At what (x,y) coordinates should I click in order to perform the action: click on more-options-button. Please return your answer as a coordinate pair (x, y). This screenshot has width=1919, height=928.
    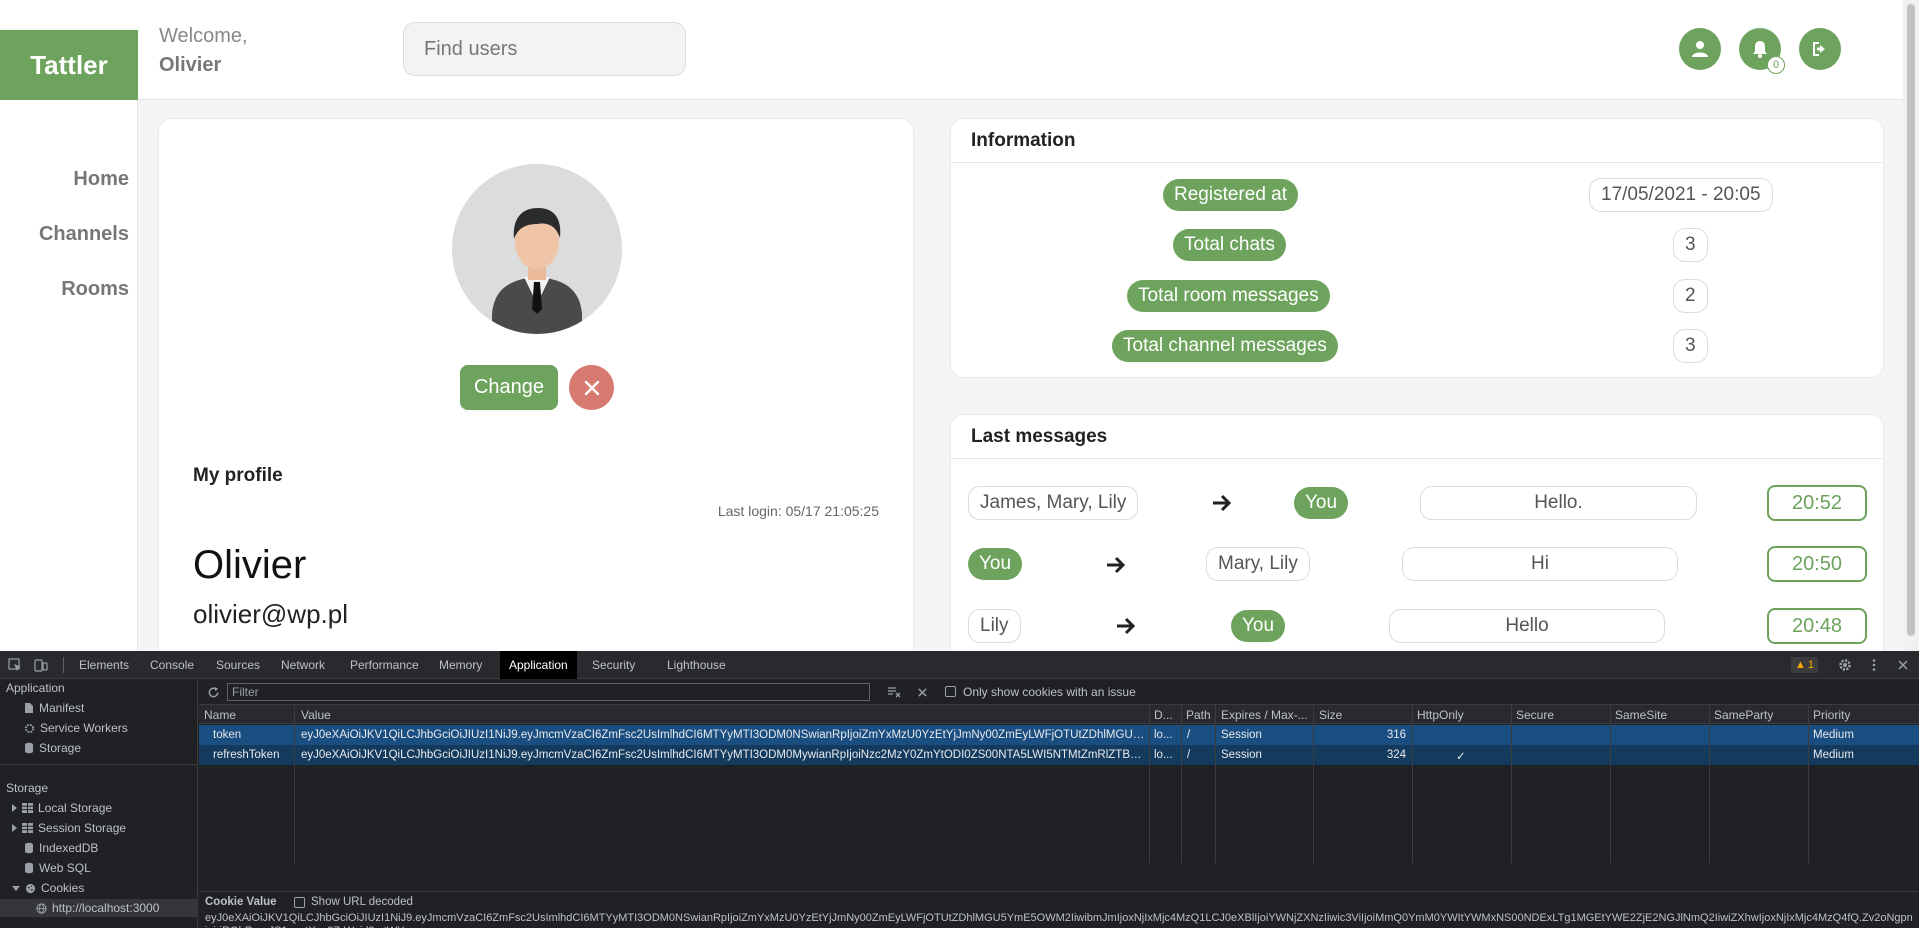
    Looking at the image, I should click on (1874, 665).